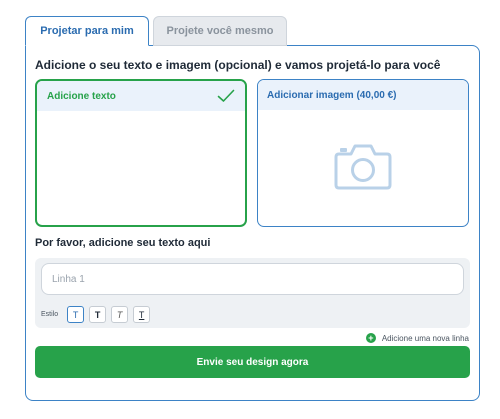 The height and width of the screenshot is (419, 500). Describe the element at coordinates (252, 279) in the screenshot. I see `line-1-input` at that location.